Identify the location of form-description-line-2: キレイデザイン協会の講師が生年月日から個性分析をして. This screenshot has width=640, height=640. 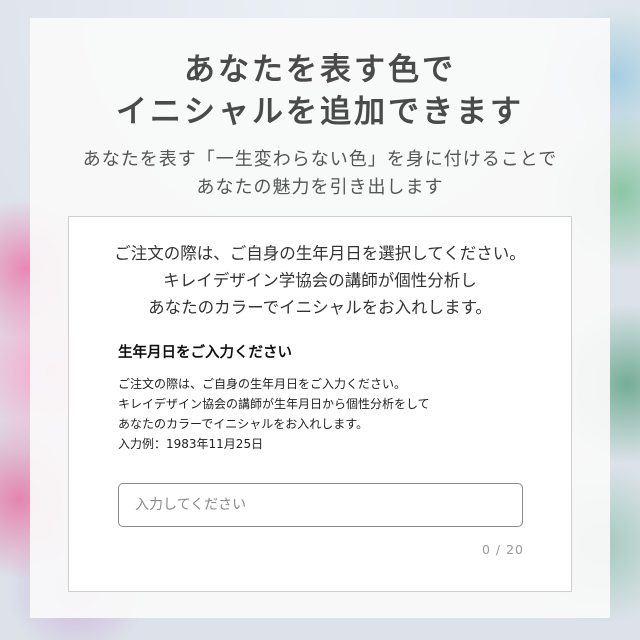
(274, 404).